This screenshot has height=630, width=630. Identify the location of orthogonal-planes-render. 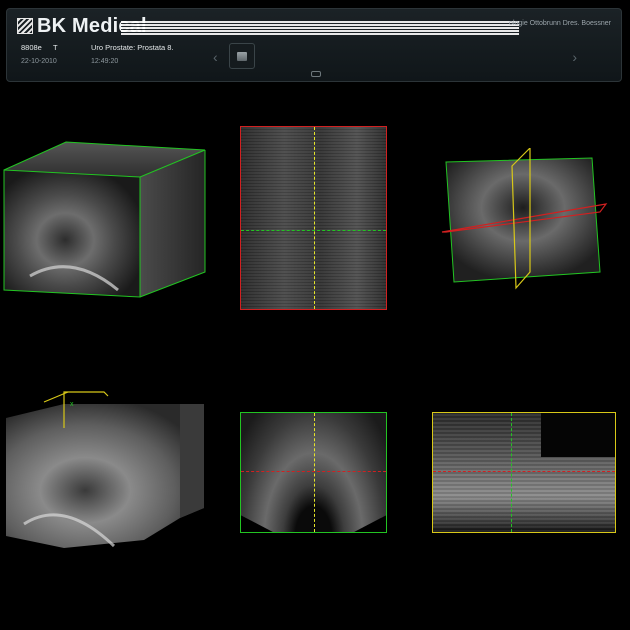
(524, 219).